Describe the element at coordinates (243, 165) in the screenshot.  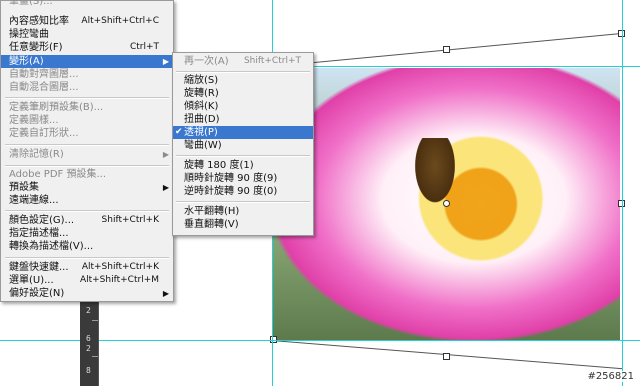
I see `submenu-item-rotate-180: 旋轉 180 度(1)` at that location.